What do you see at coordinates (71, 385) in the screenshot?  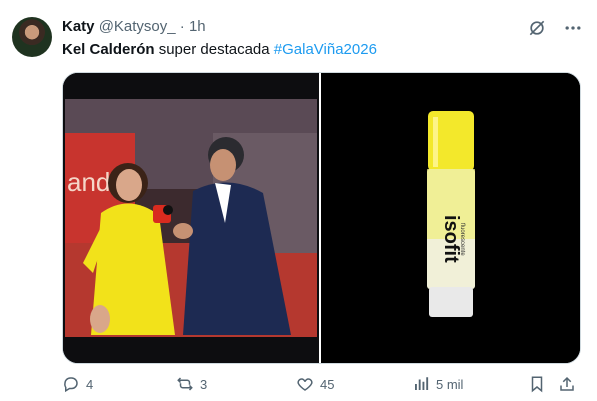 I see `reply-icon` at bounding box center [71, 385].